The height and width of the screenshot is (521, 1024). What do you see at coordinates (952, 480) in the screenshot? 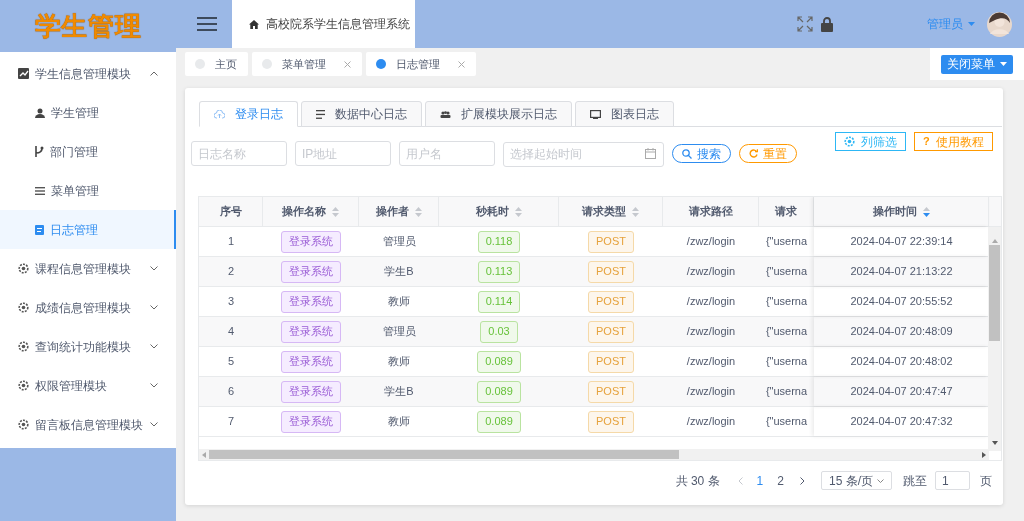
I see `page-jump-field: 1` at bounding box center [952, 480].